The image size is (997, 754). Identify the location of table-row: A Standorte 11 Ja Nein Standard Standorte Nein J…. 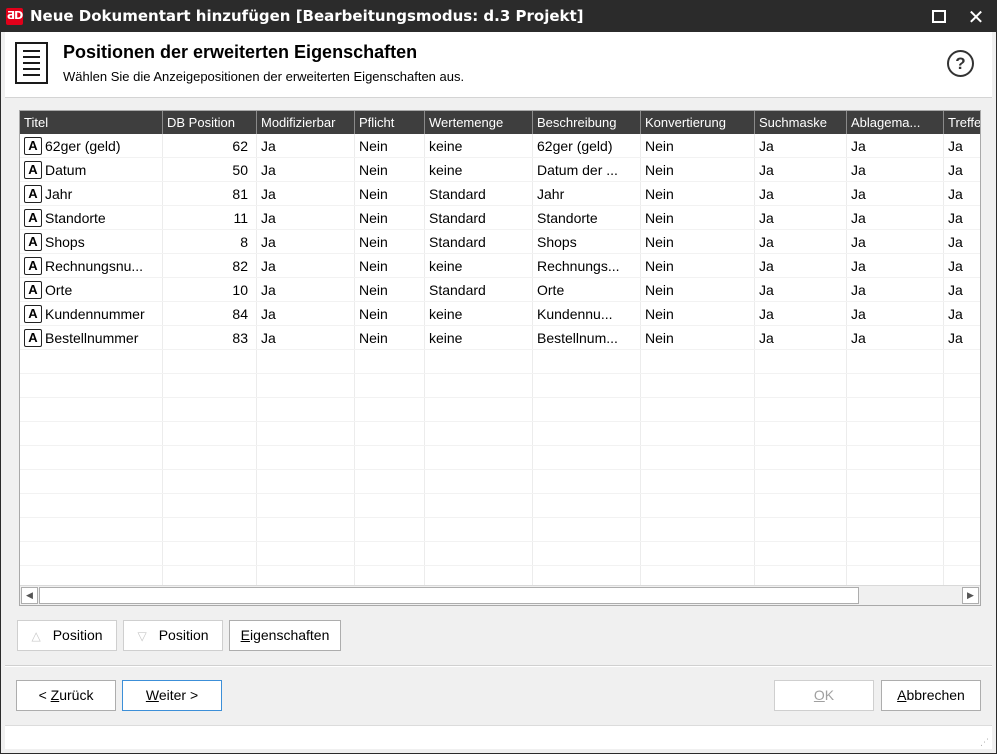
(500, 218).